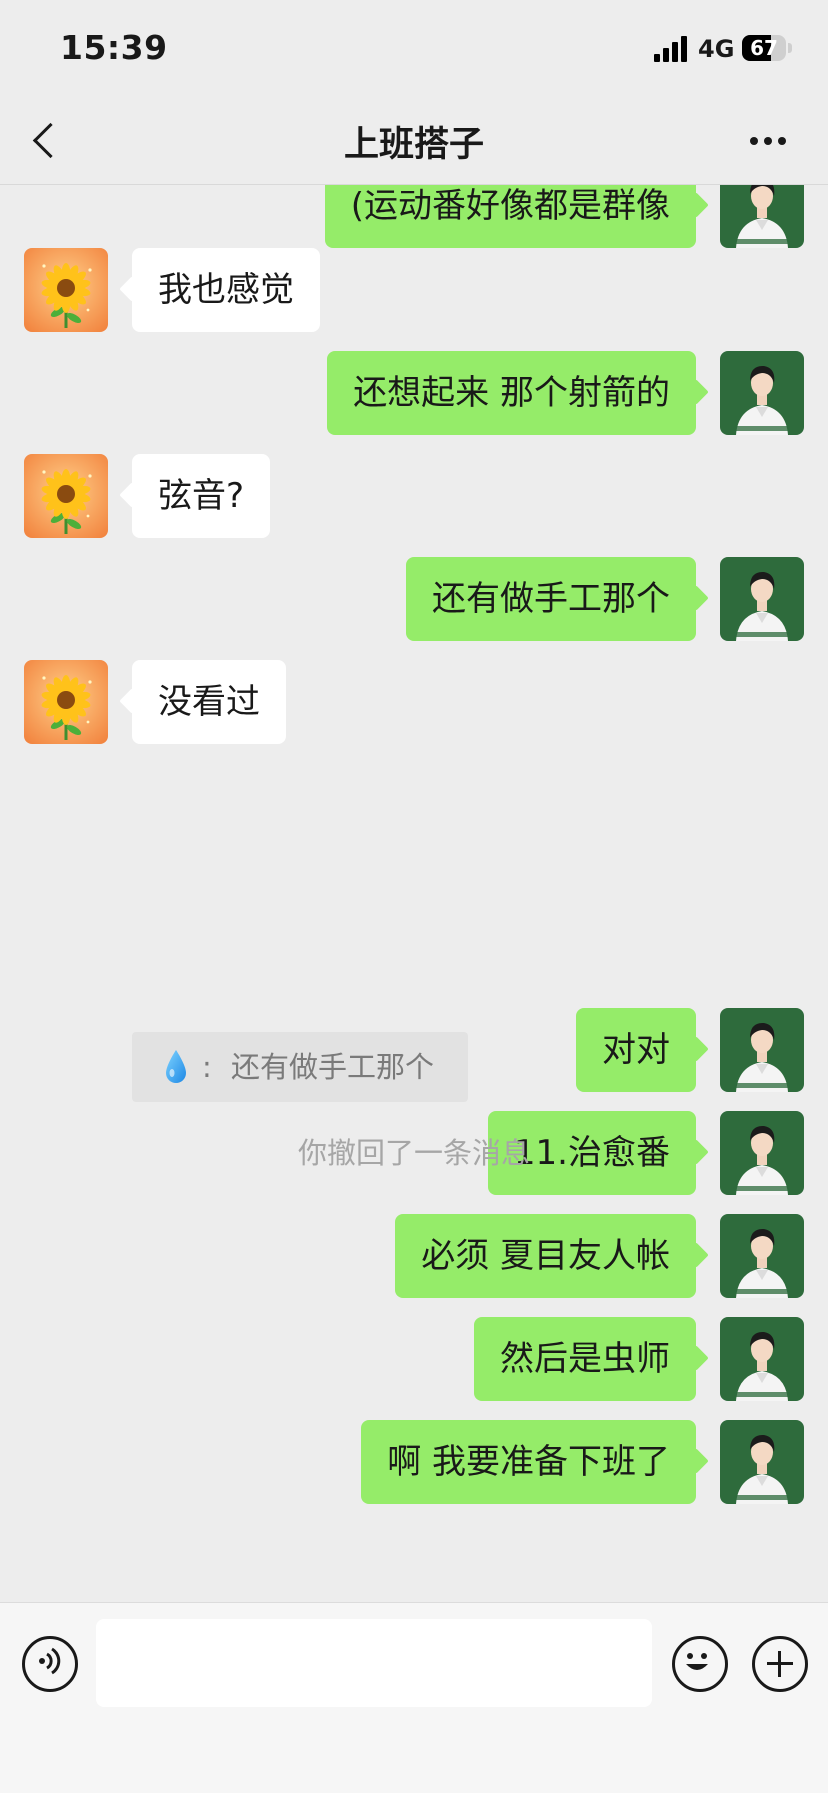 The image size is (828, 1793). I want to click on status-bar: 15:39 4G 67, so click(414, 48).